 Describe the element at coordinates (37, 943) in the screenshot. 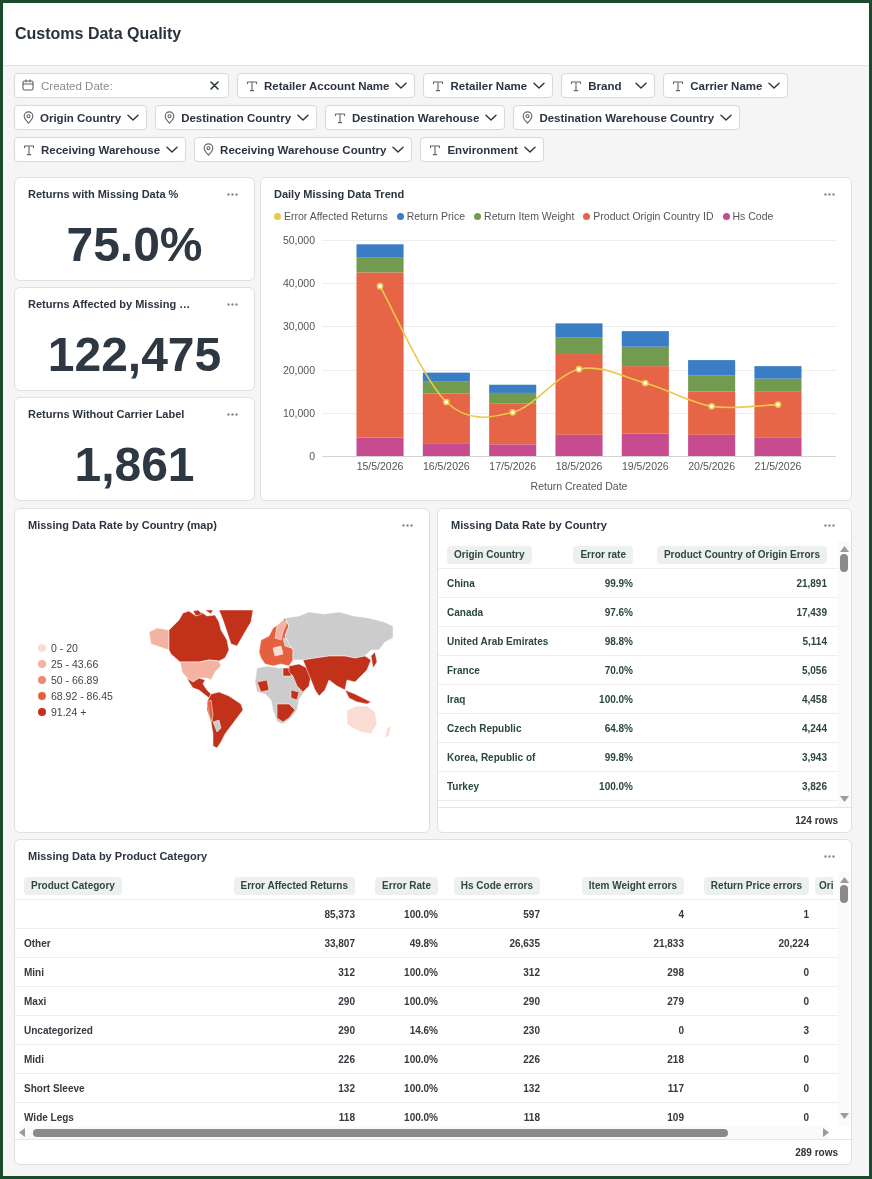

I see `table-cell: Other` at that location.